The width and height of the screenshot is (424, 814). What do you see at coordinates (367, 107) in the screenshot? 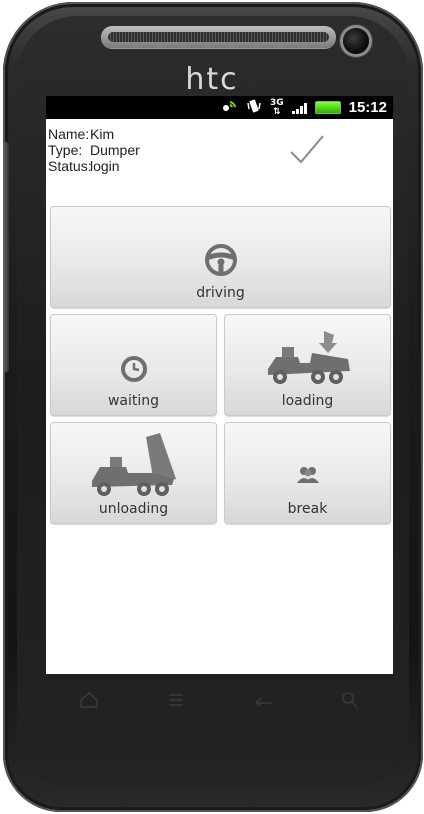
I see `status-time: 15:12` at bounding box center [367, 107].